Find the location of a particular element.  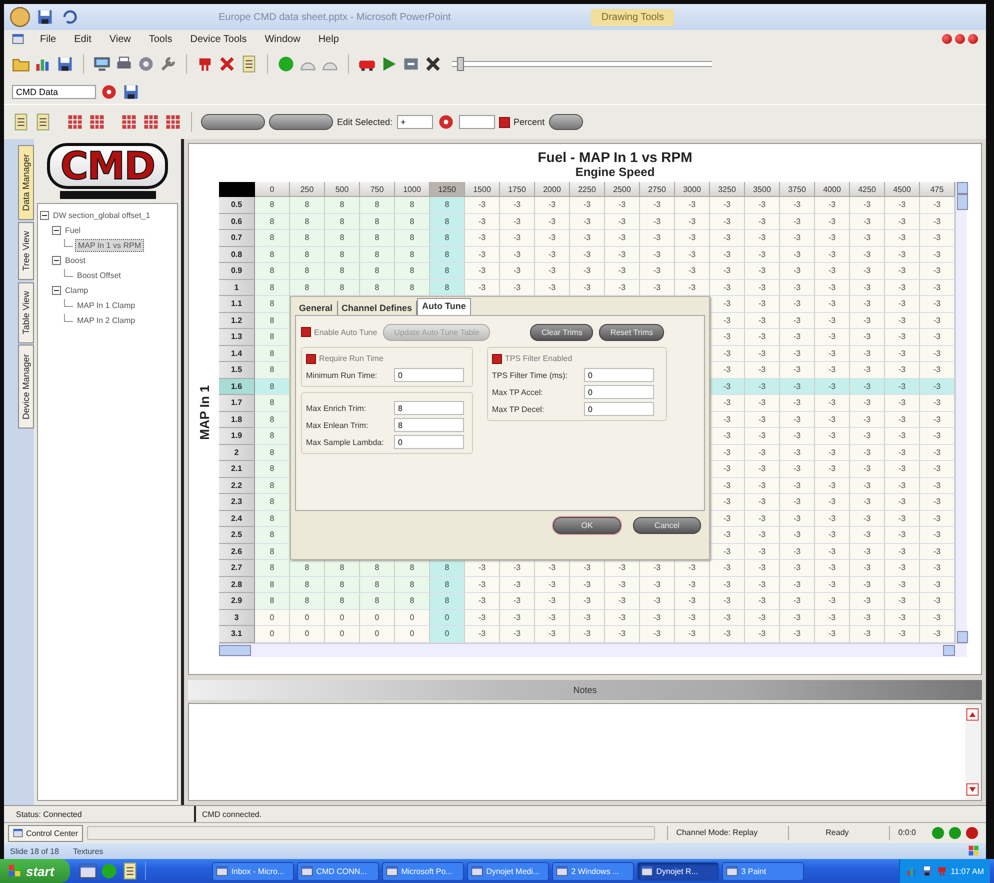

tree-item: MAP In 2 Clamp is located at coordinates (106, 320).